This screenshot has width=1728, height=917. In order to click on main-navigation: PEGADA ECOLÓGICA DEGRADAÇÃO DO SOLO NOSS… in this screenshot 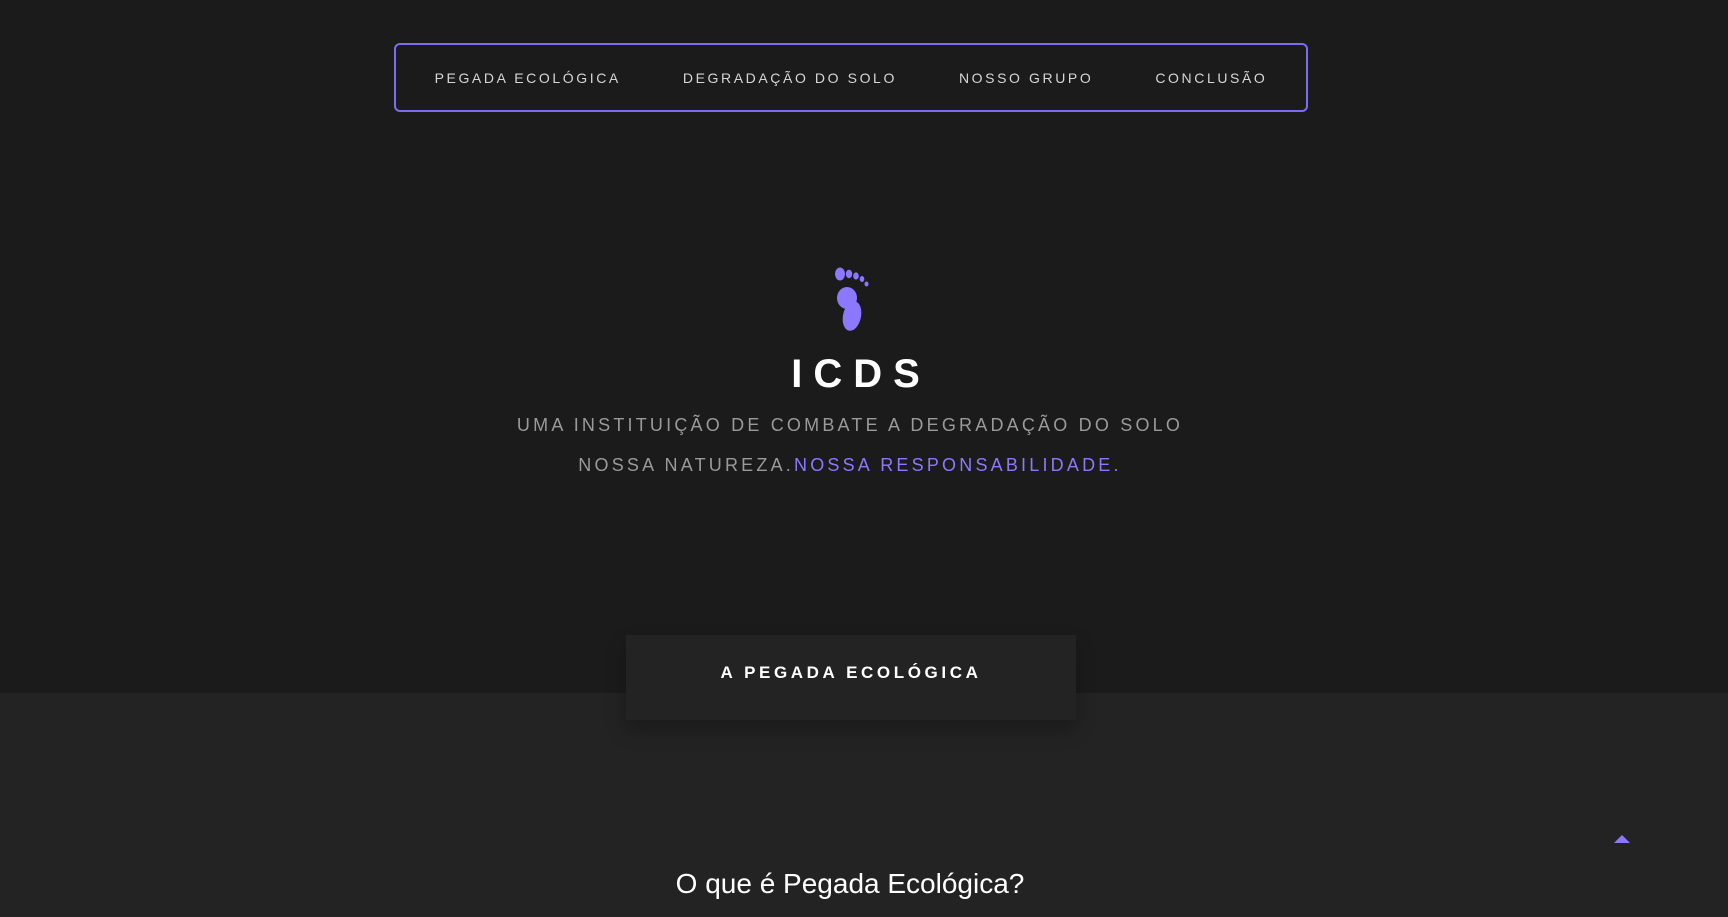, I will do `click(851, 77)`.